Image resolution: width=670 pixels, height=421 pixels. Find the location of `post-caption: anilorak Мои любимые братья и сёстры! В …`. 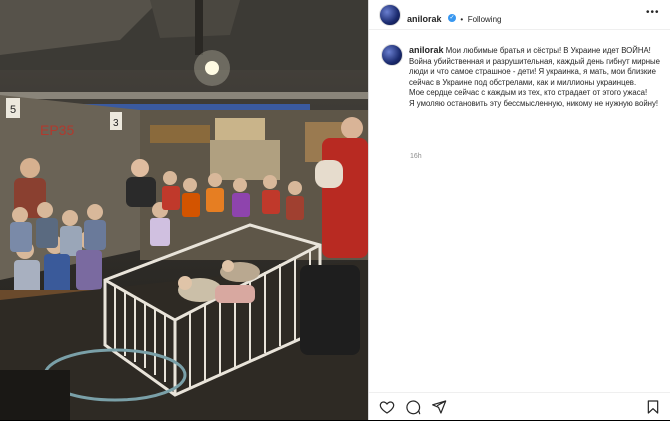

post-caption: anilorak Мои любимые братья и сёстры! В … is located at coordinates (536, 77).